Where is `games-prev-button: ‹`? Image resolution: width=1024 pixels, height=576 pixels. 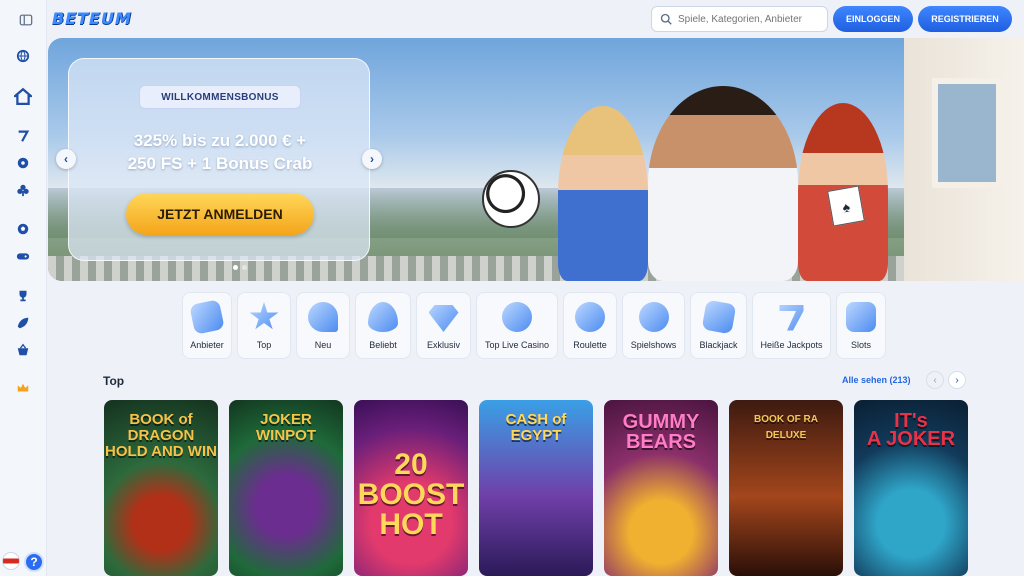 games-prev-button: ‹ is located at coordinates (935, 380).